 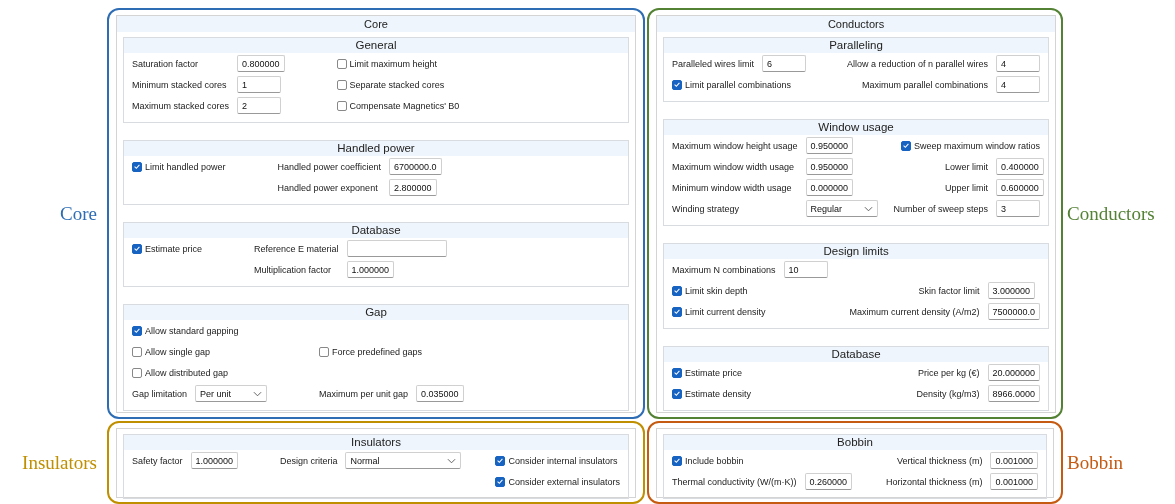 I want to click on section-title: Window usage, so click(x=856, y=127).